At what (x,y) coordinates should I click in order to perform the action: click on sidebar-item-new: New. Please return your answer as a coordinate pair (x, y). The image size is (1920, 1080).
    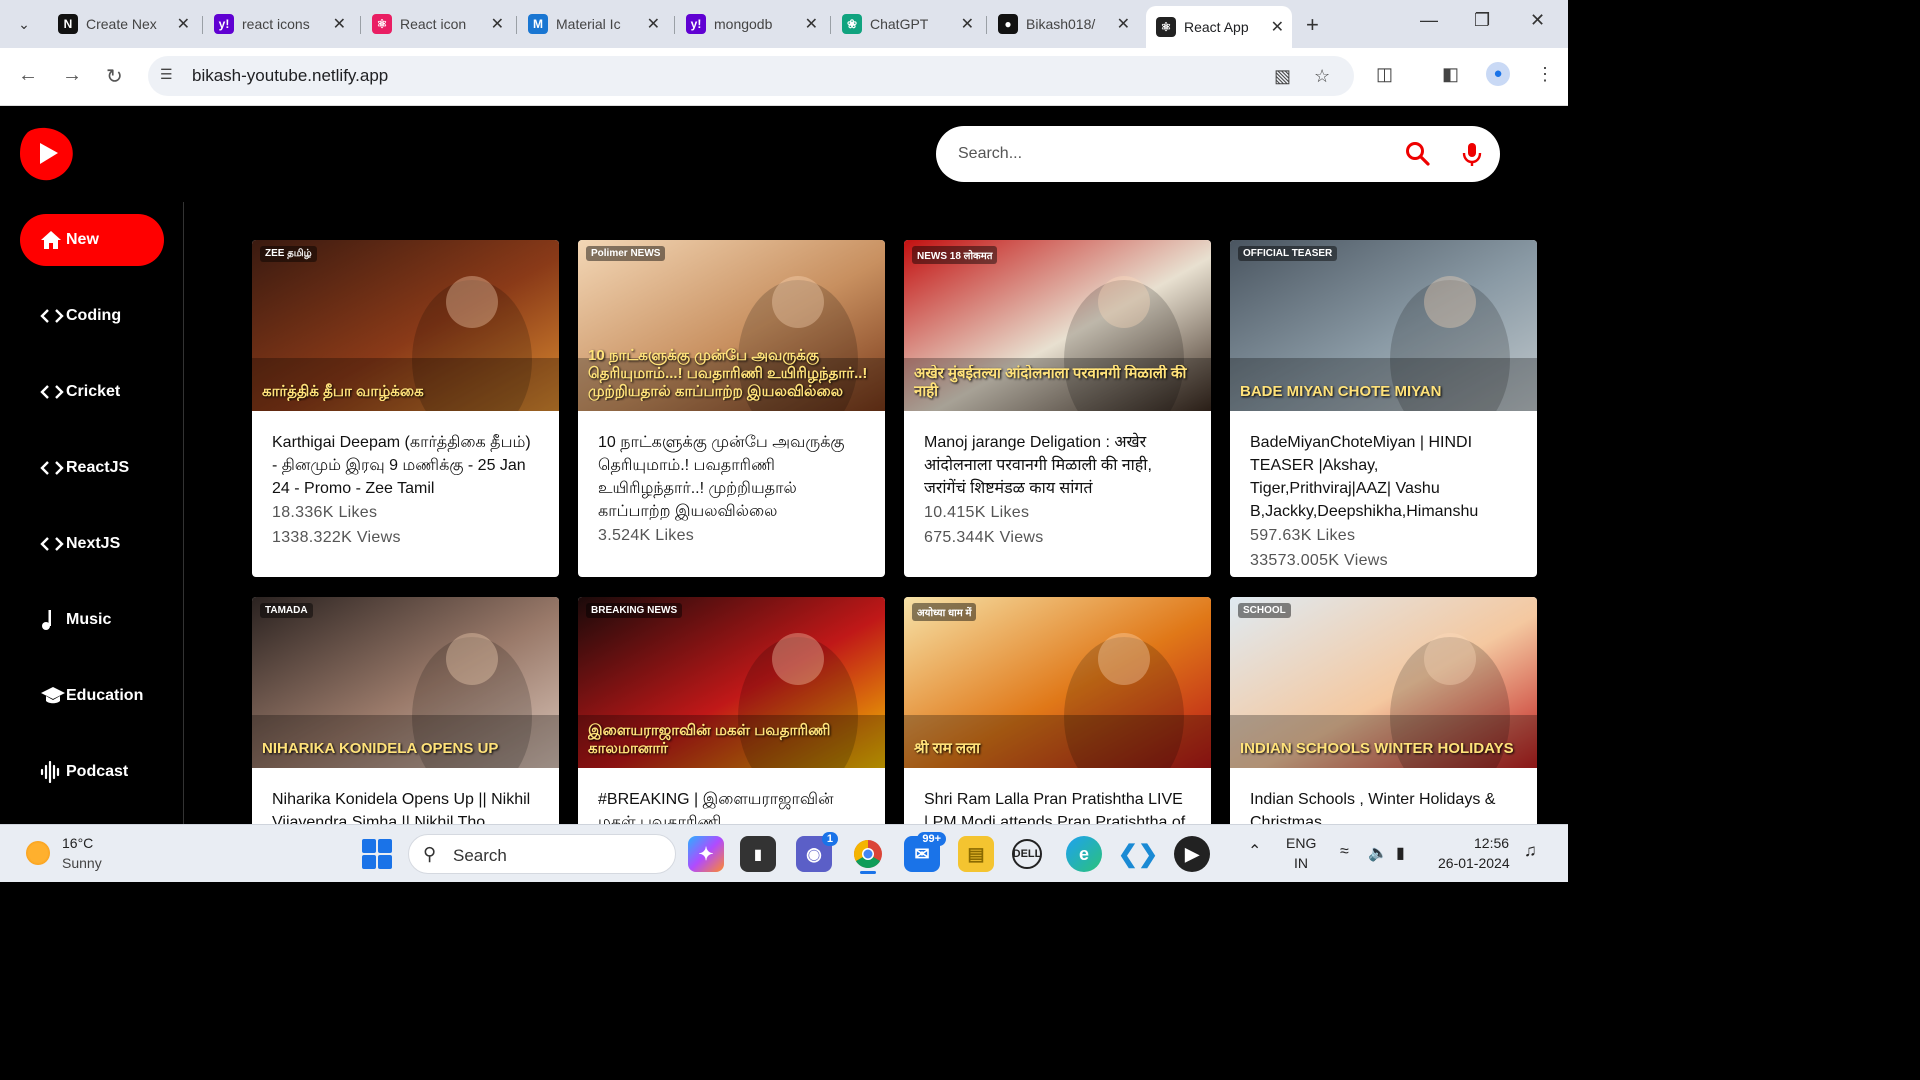
    Looking at the image, I should click on (92, 240).